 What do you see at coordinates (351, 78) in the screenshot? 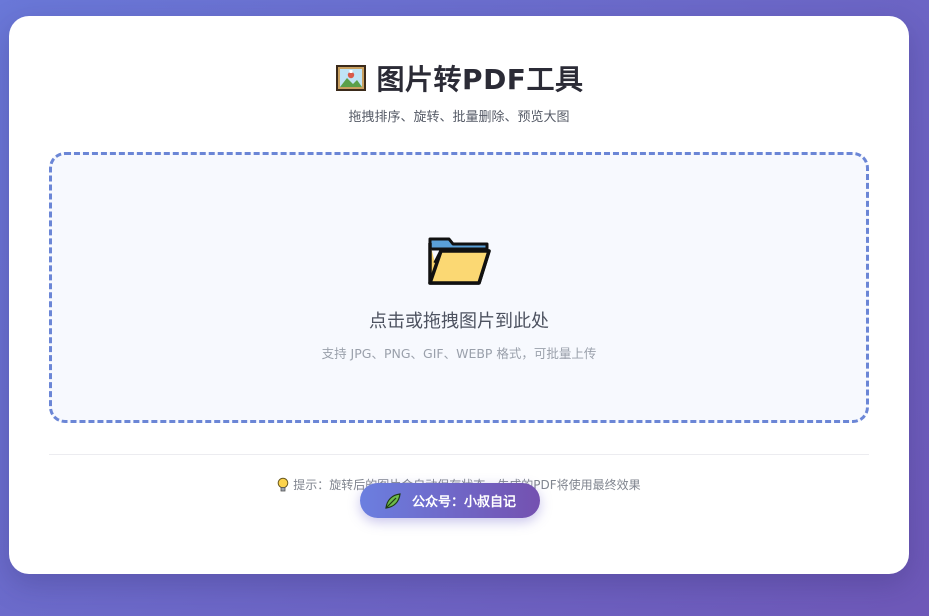
I see `framed-picture-icon` at bounding box center [351, 78].